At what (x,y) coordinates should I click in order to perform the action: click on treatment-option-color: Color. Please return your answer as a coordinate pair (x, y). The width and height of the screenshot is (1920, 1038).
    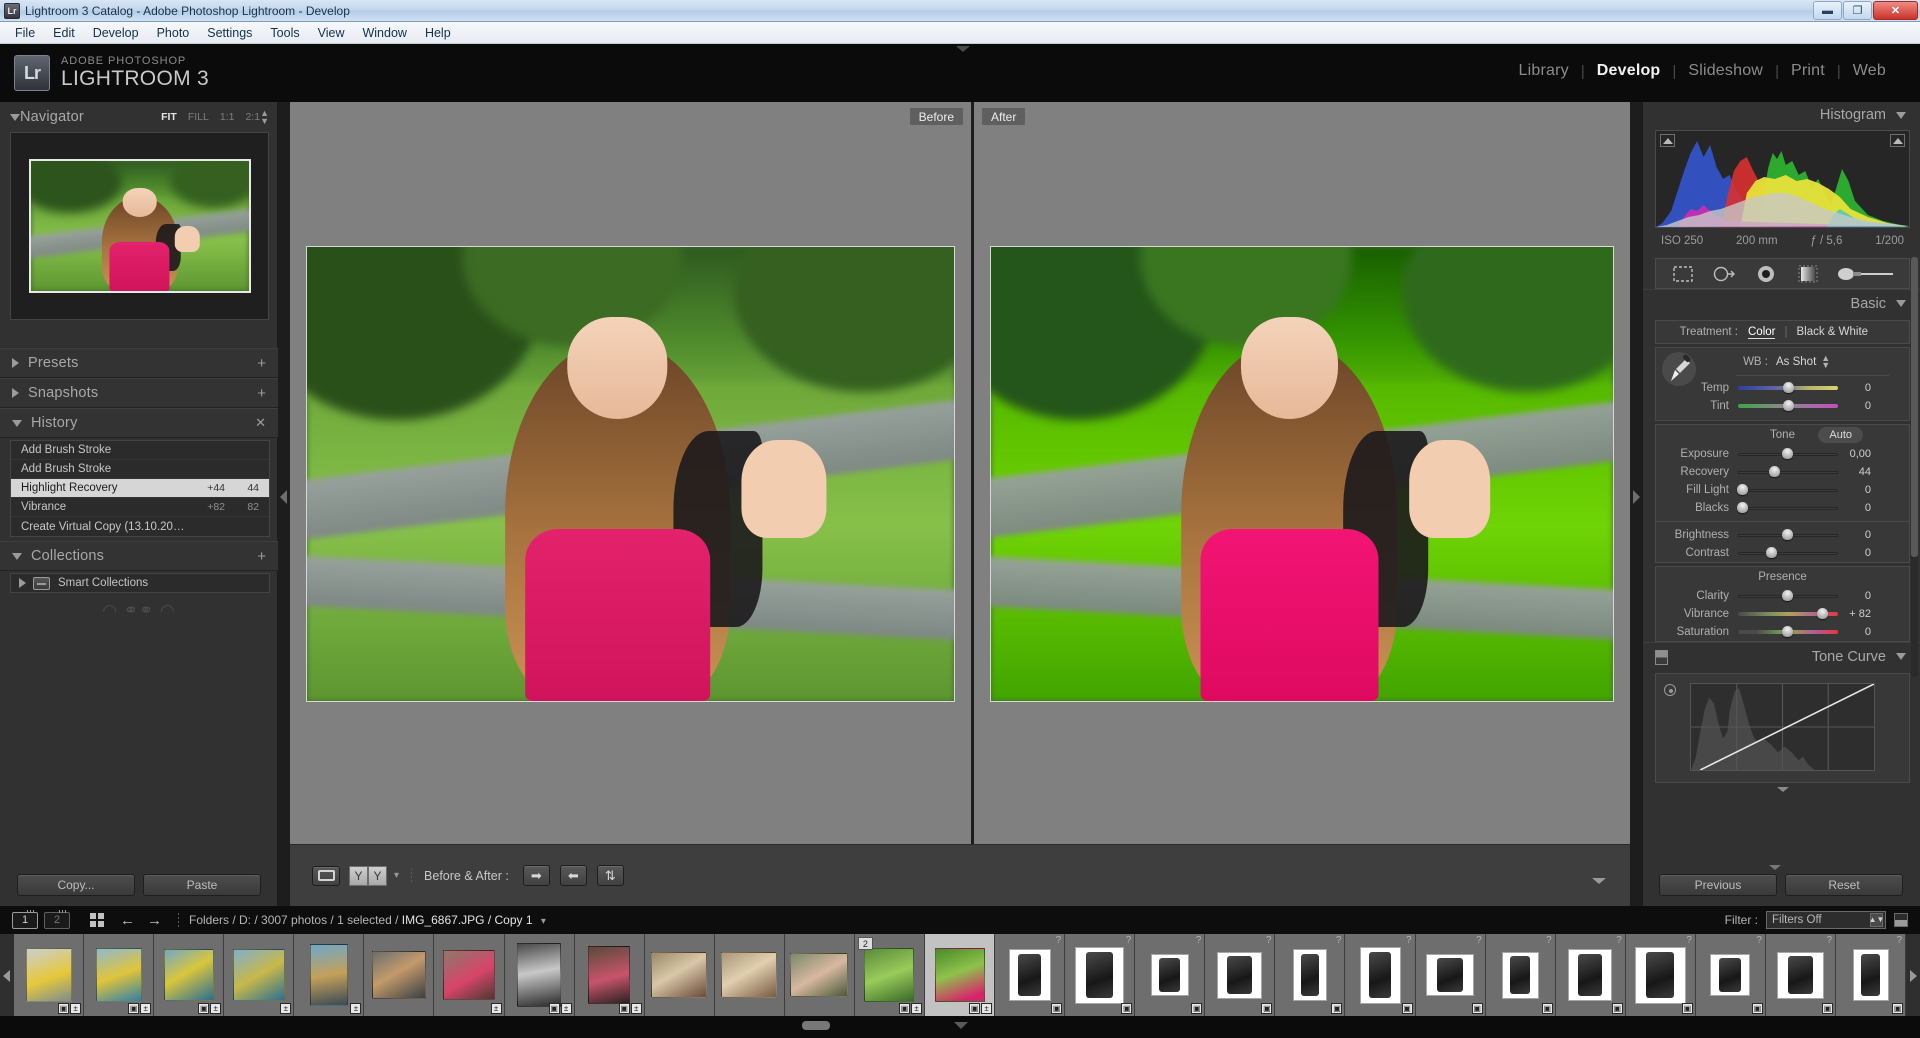
    Looking at the image, I should click on (1762, 332).